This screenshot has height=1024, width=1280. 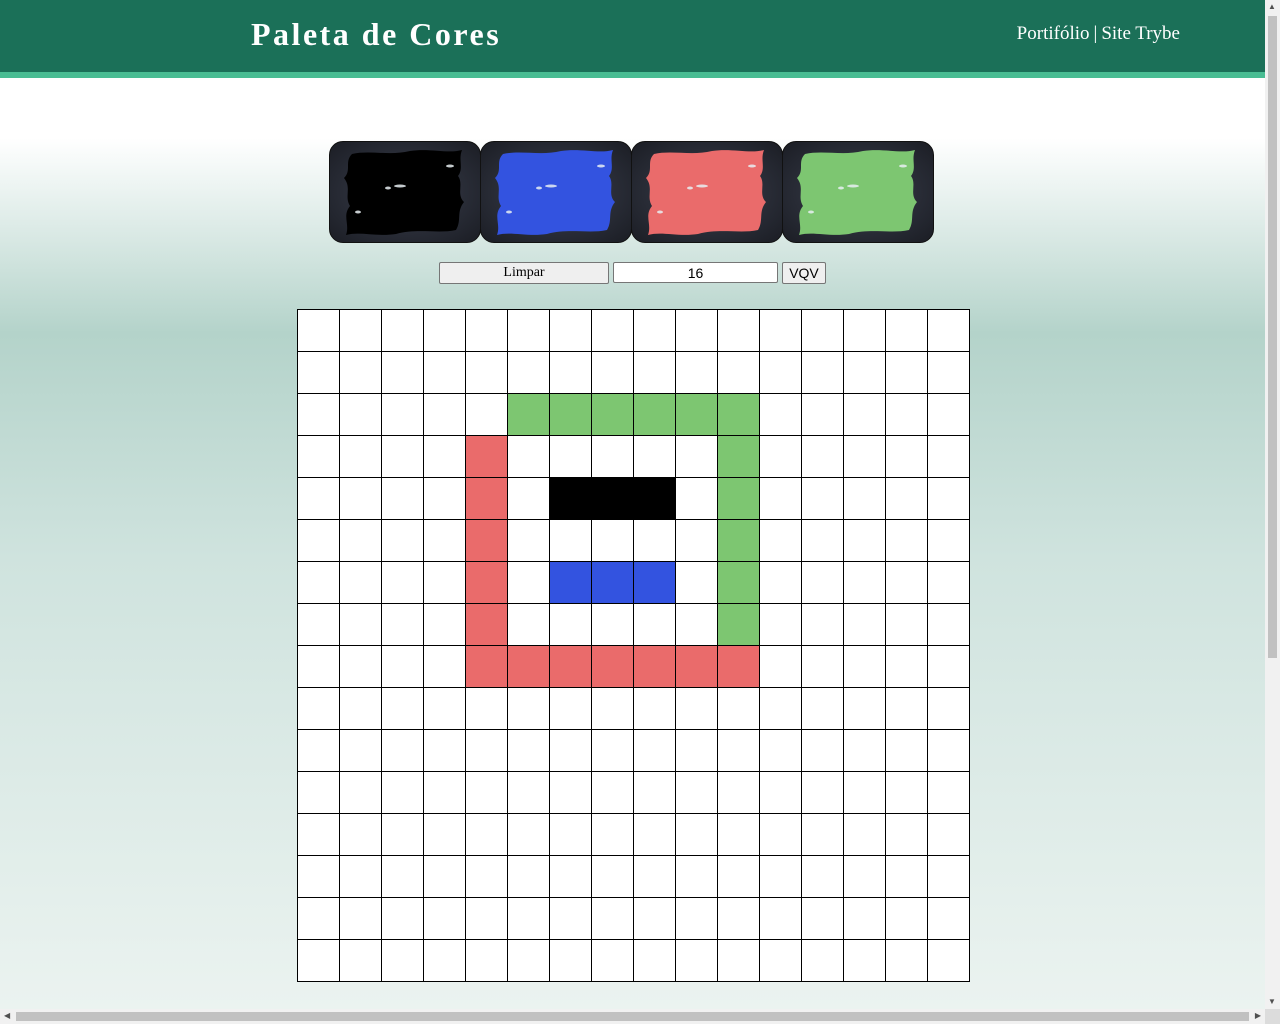 What do you see at coordinates (1272, 337) in the screenshot?
I see `vertical-scroll-thumb` at bounding box center [1272, 337].